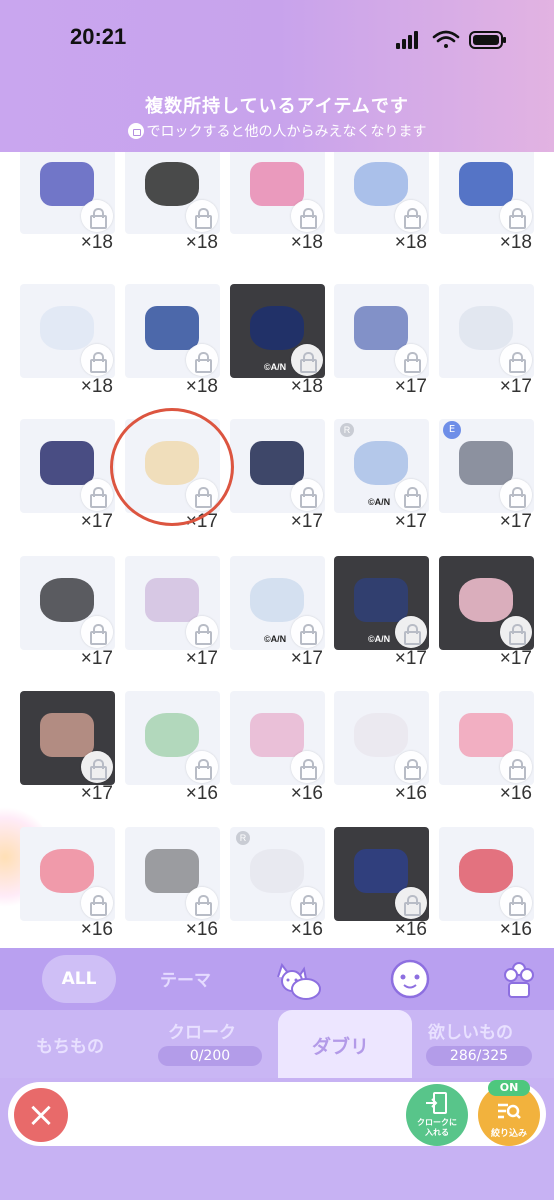  What do you see at coordinates (381, 479) in the screenshot?
I see `item-cell: R ©A/N ×17` at bounding box center [381, 479].